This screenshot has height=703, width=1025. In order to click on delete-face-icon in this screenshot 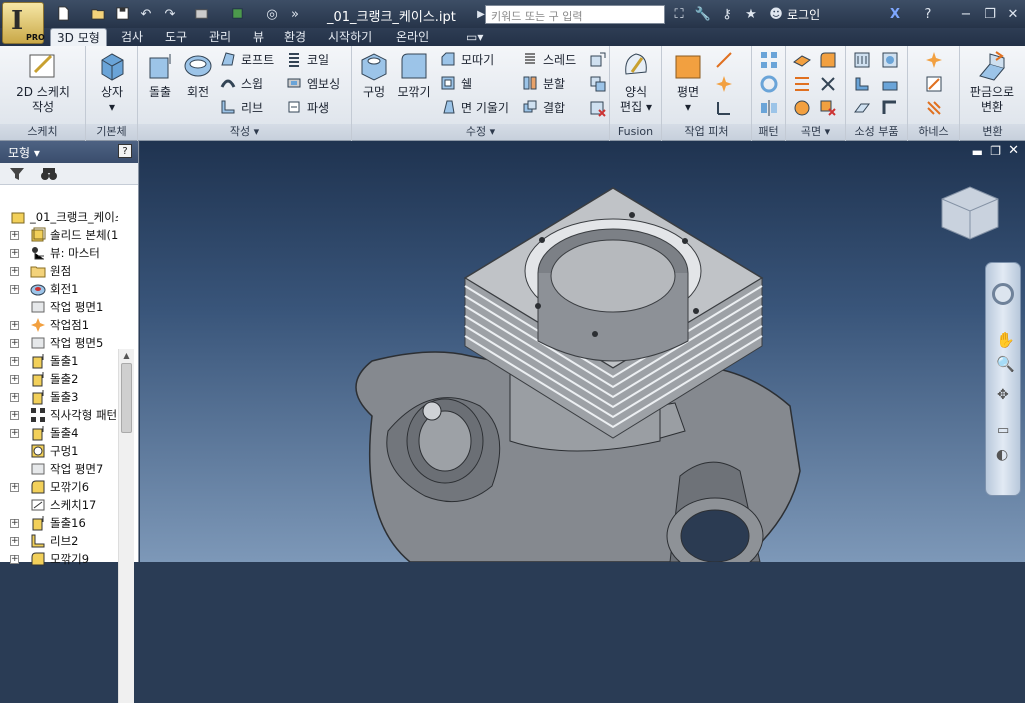, I will do `click(598, 108)`.